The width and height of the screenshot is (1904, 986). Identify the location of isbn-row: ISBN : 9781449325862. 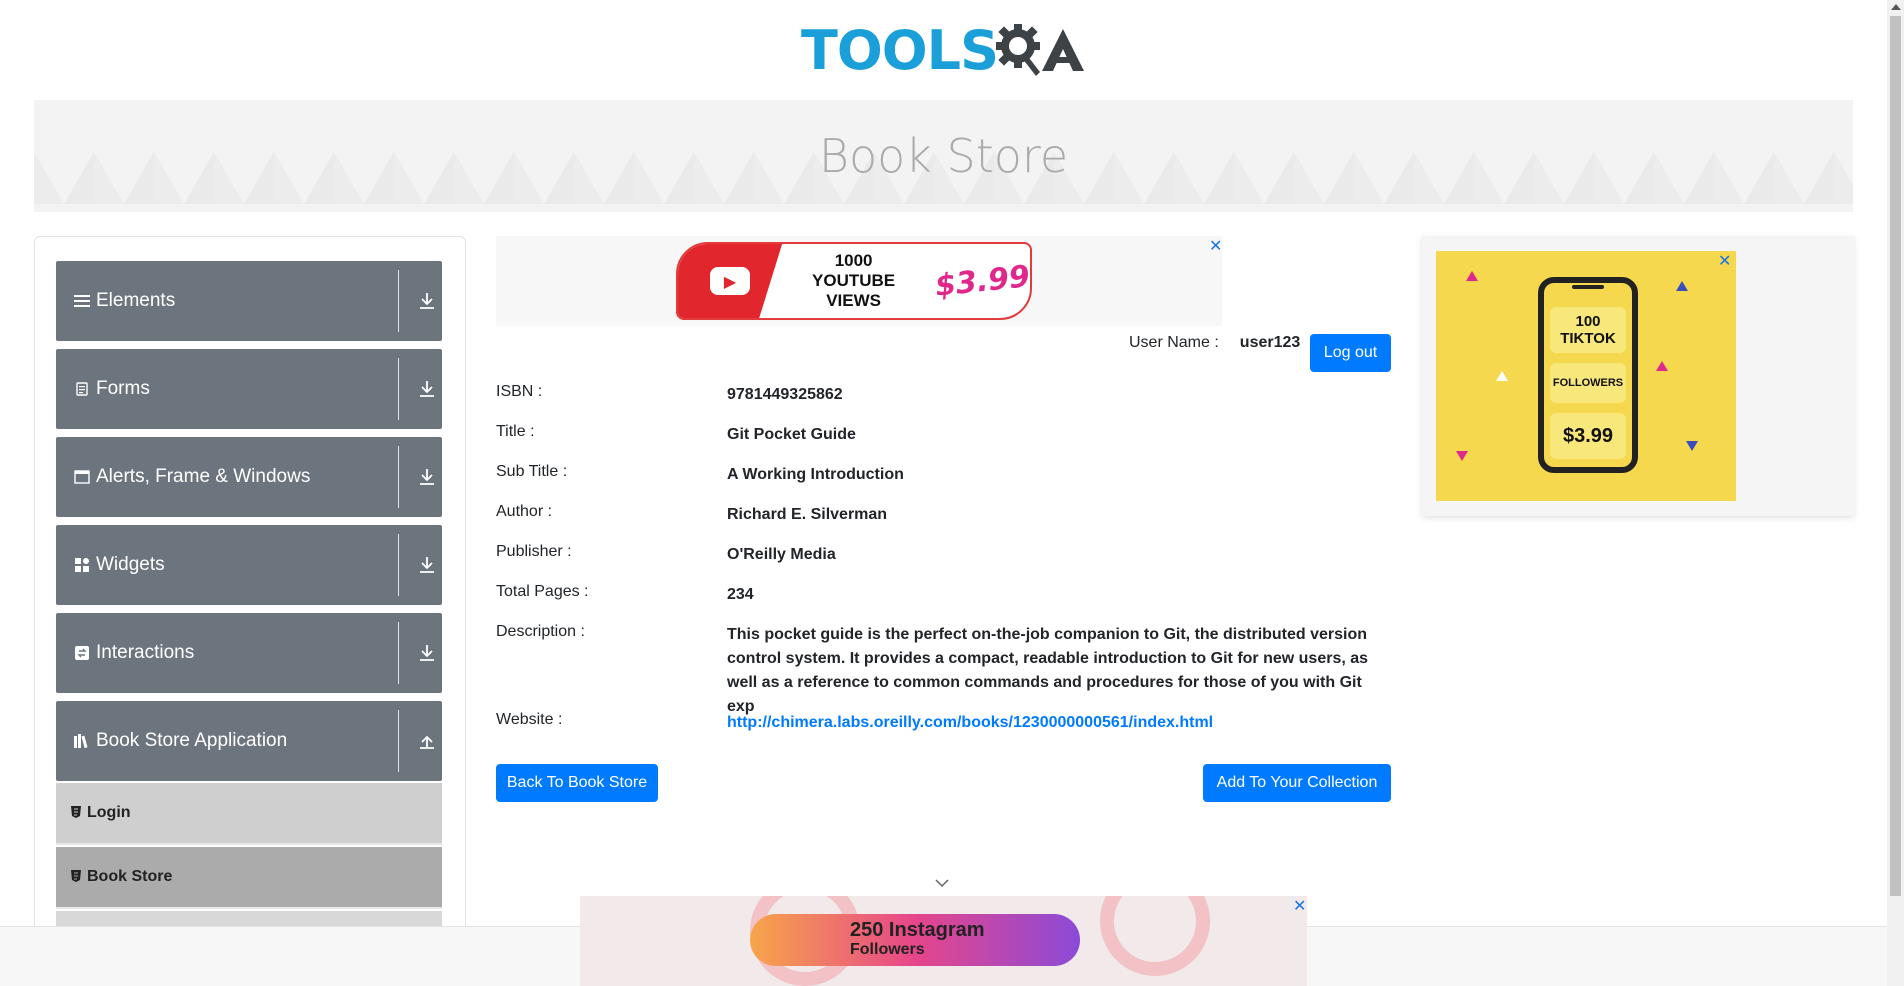
(943, 395).